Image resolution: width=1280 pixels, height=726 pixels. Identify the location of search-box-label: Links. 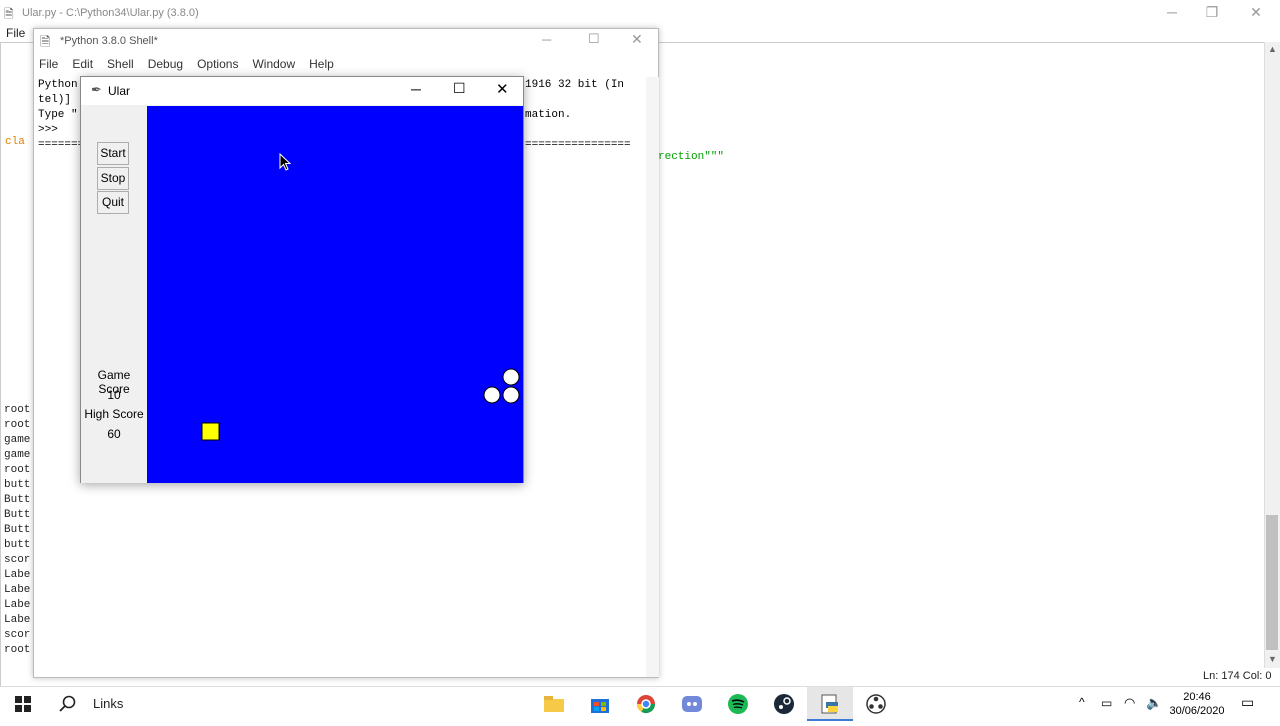
(108, 703).